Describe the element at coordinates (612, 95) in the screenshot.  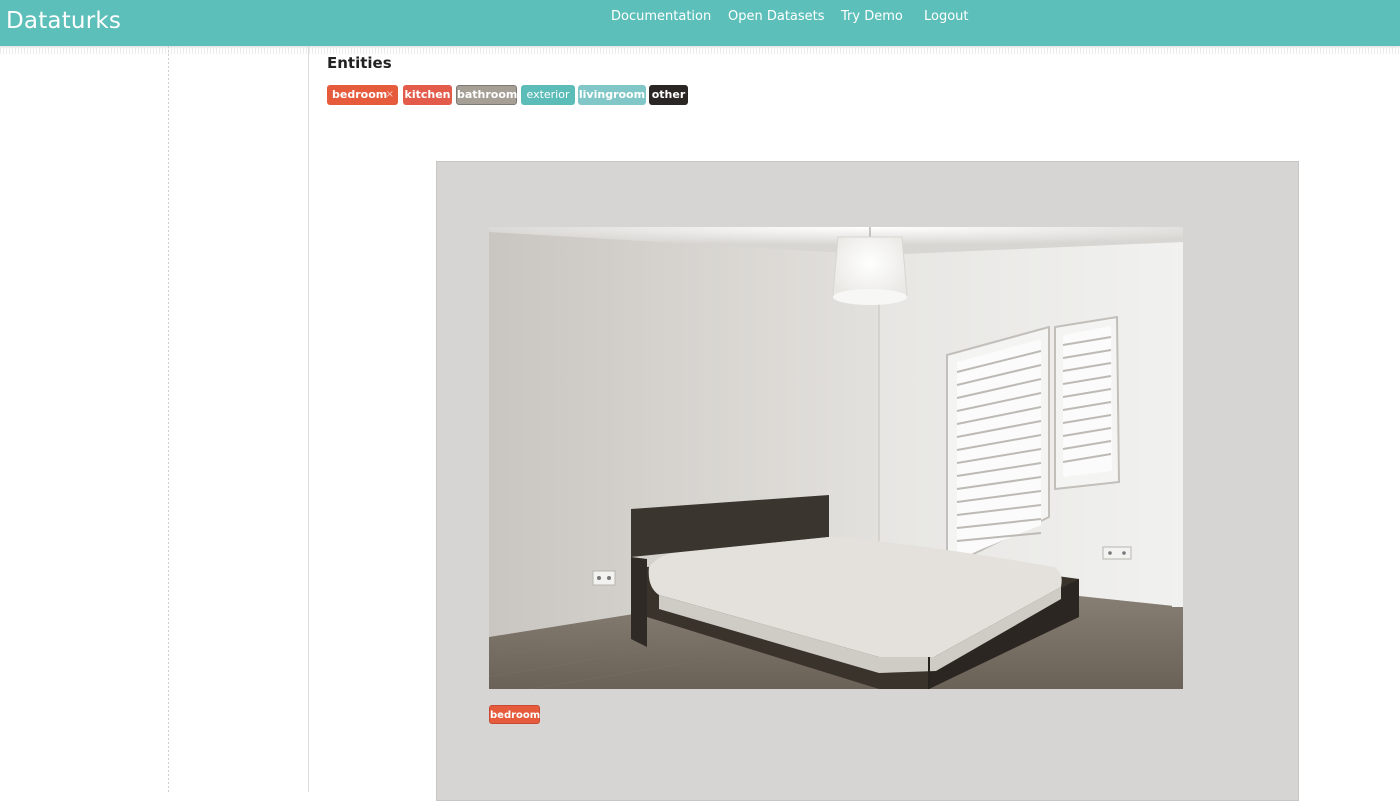
I see `entity-chip-livingroom: livingroom` at that location.